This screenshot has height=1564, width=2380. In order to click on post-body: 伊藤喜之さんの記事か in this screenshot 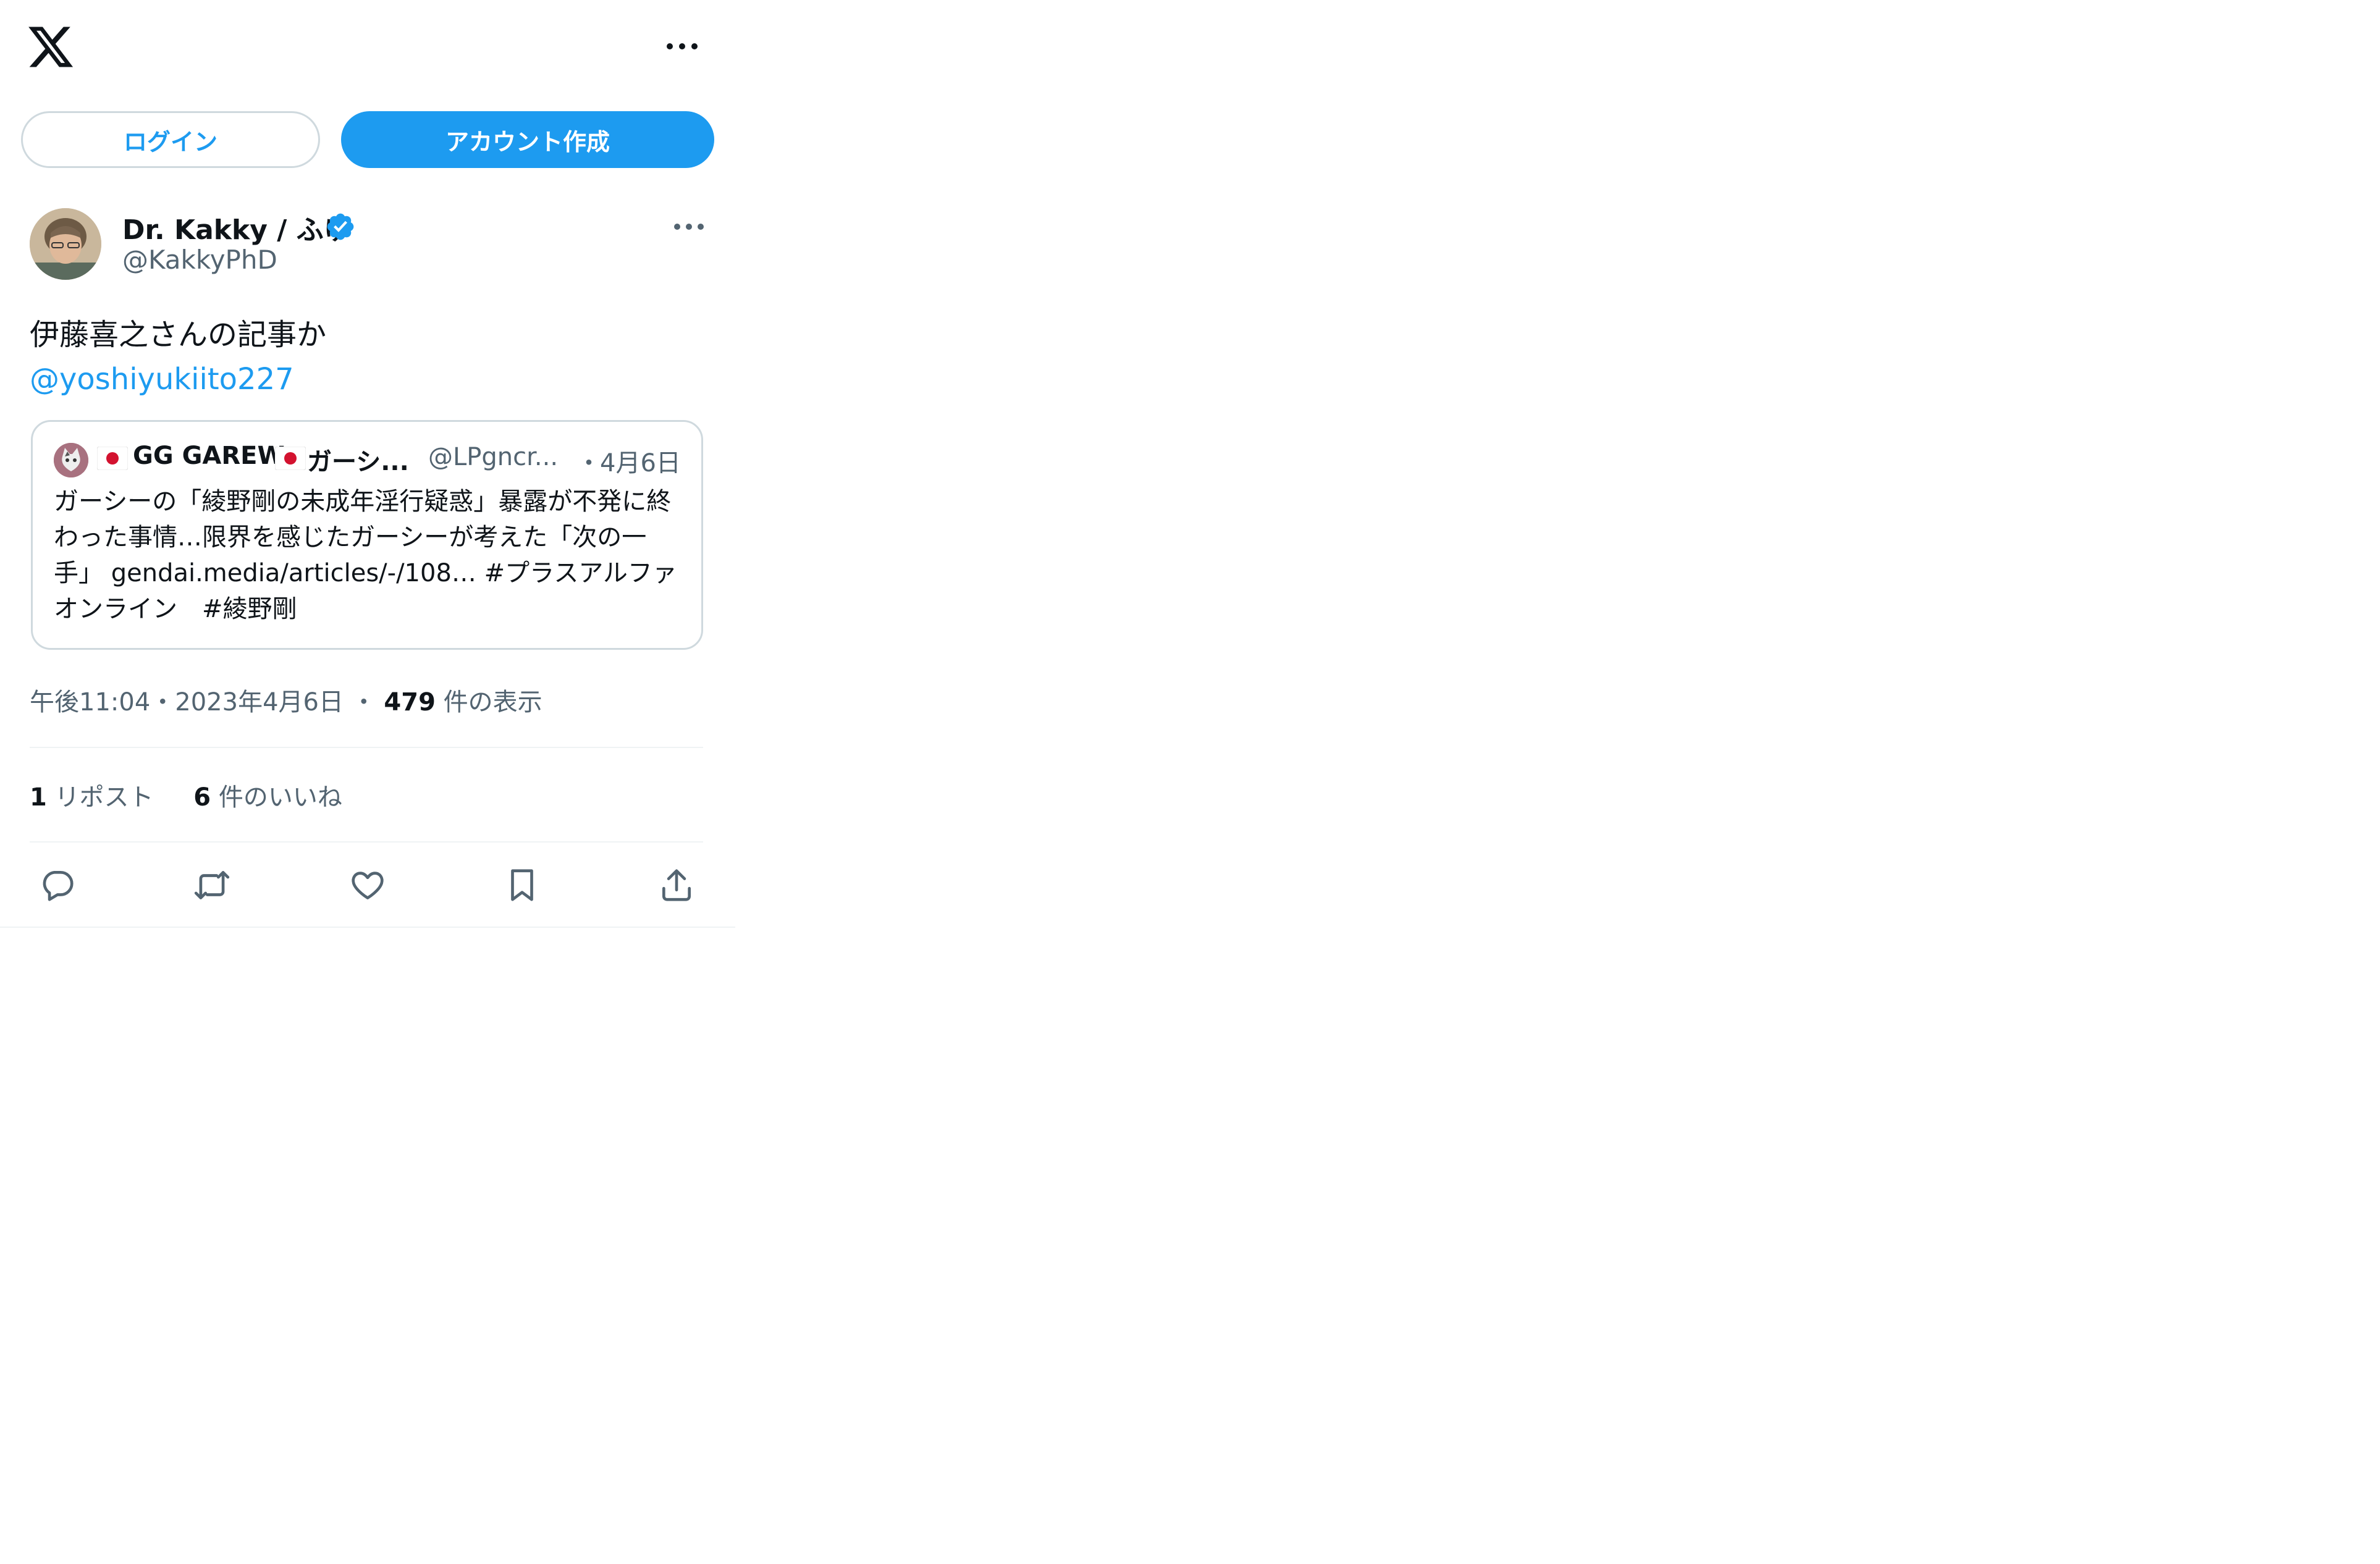, I will do `click(178, 334)`.